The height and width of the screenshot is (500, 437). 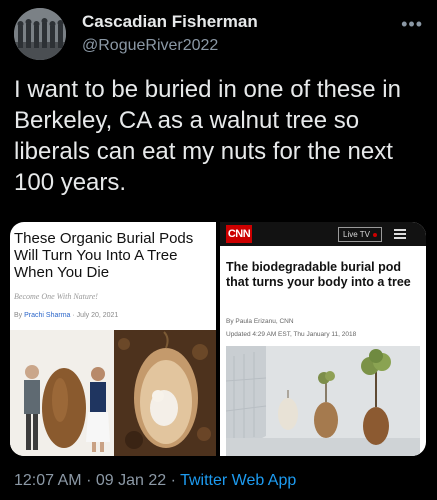 I want to click on pods-with-trees-photo, so click(x=323, y=401).